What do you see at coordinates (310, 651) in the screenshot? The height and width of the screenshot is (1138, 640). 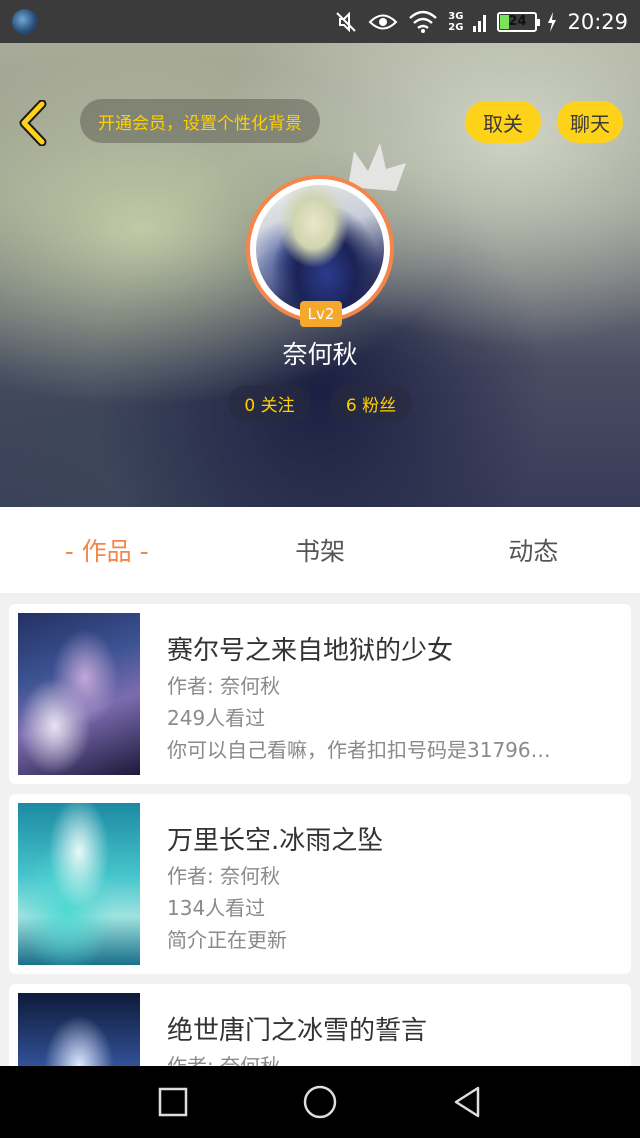 I see `book-title: 赛尔号之来自地狱的少女` at bounding box center [310, 651].